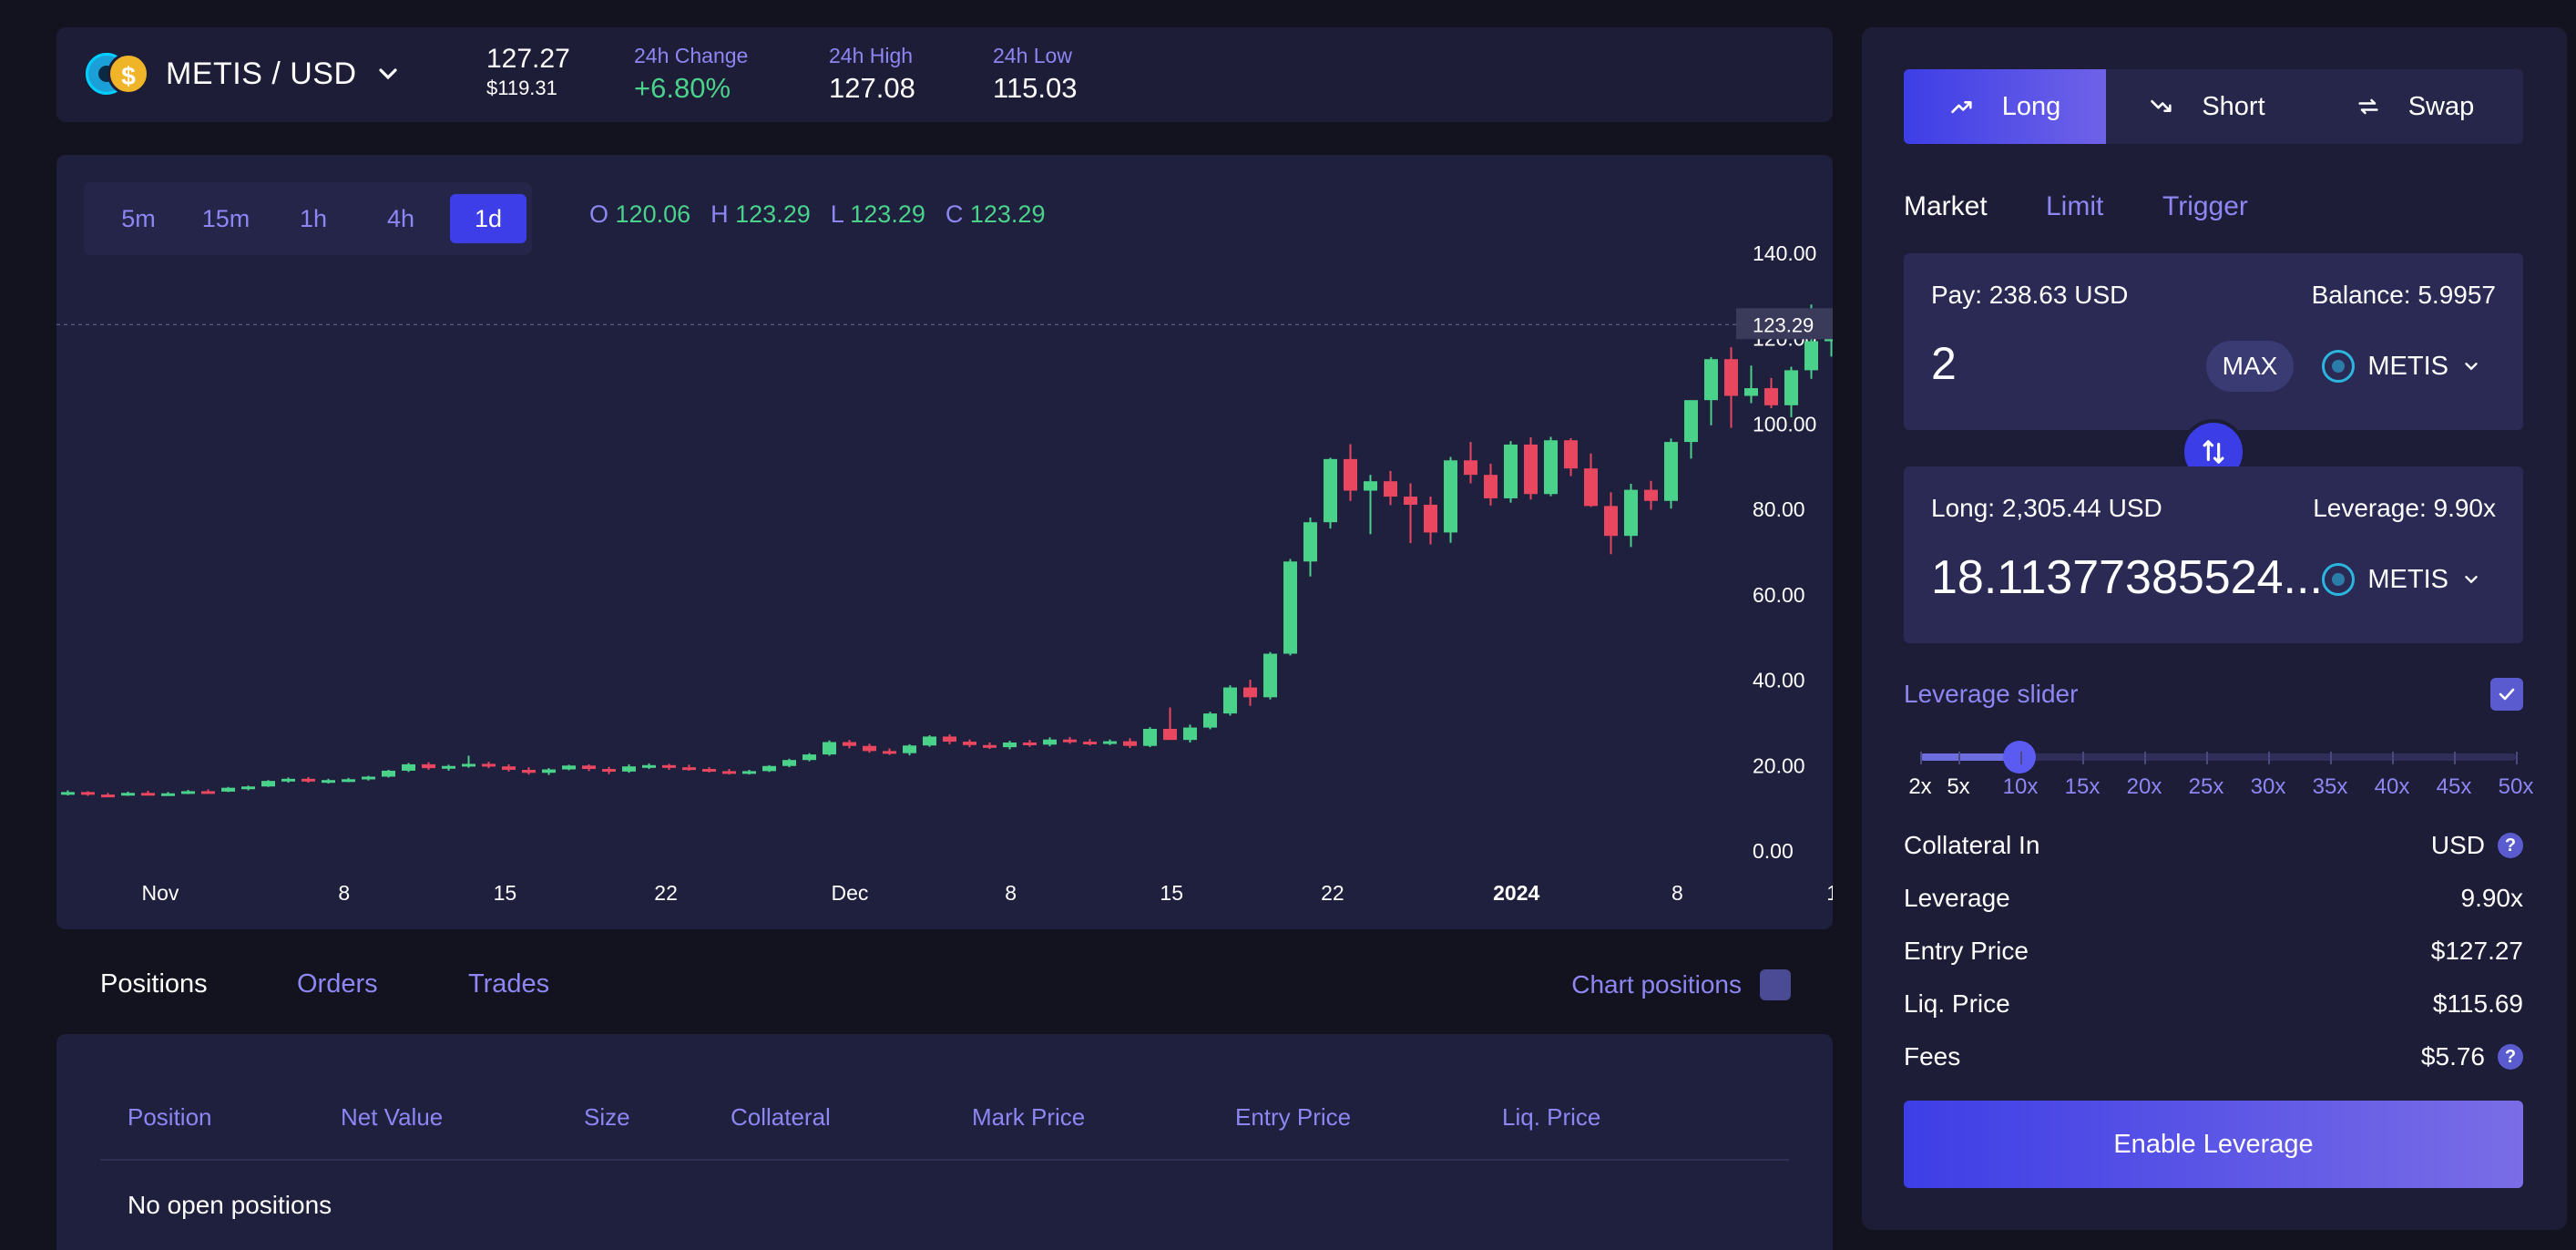 Image resolution: width=2576 pixels, height=1250 pixels. Describe the element at coordinates (128, 74) in the screenshot. I see `usd-token-icon: $` at that location.